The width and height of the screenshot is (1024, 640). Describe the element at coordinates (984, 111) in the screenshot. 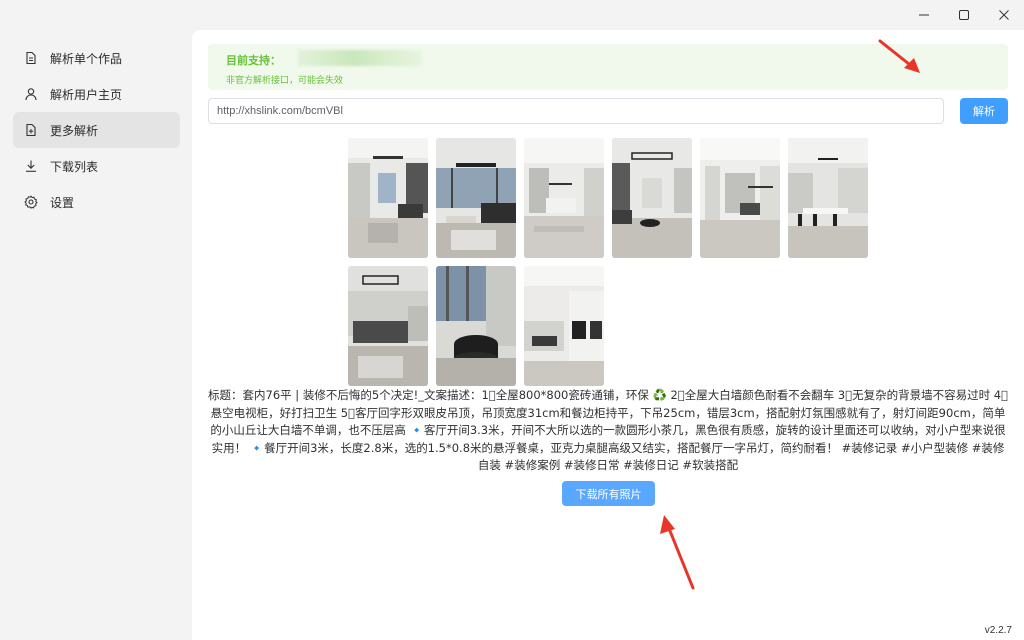

I see `parse-button: 解析` at that location.